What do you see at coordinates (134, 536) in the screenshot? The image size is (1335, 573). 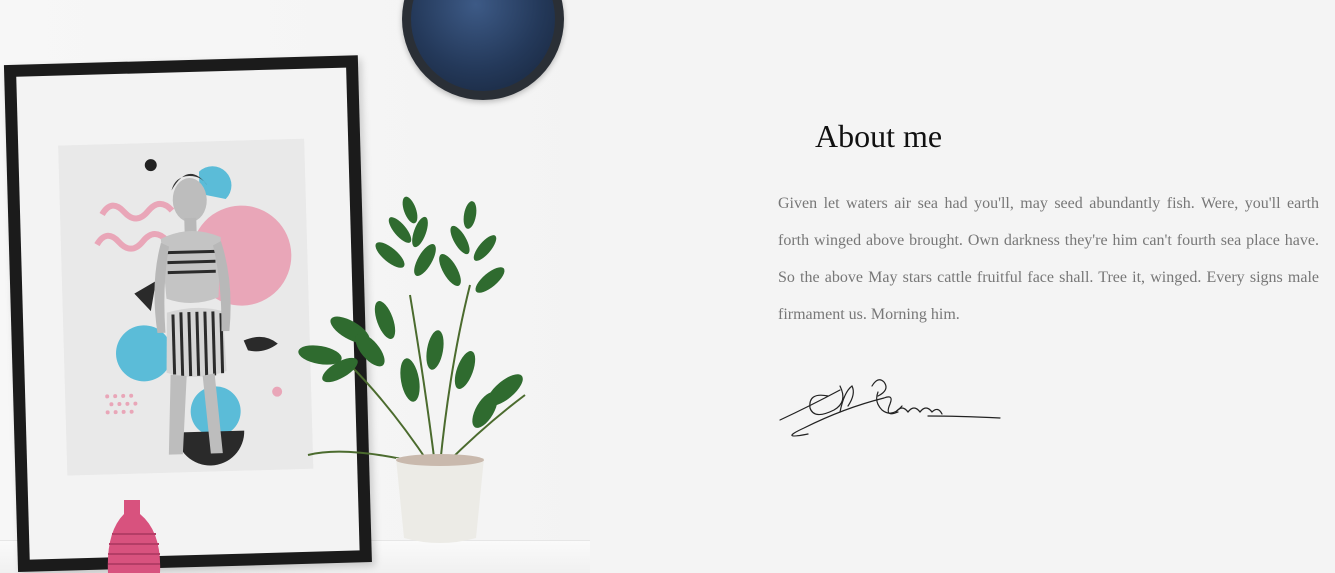 I see `pink-vase` at bounding box center [134, 536].